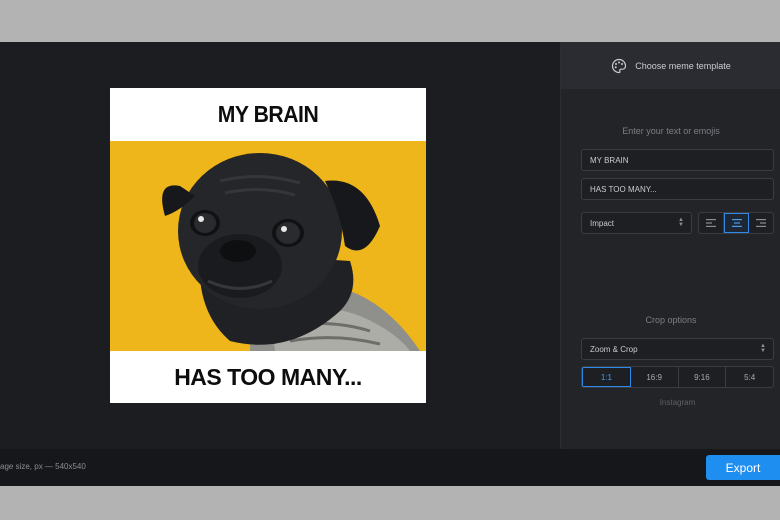 This screenshot has width=780, height=520. What do you see at coordinates (749, 377) in the screenshot?
I see `ratio-5-4-button: 5:4` at bounding box center [749, 377].